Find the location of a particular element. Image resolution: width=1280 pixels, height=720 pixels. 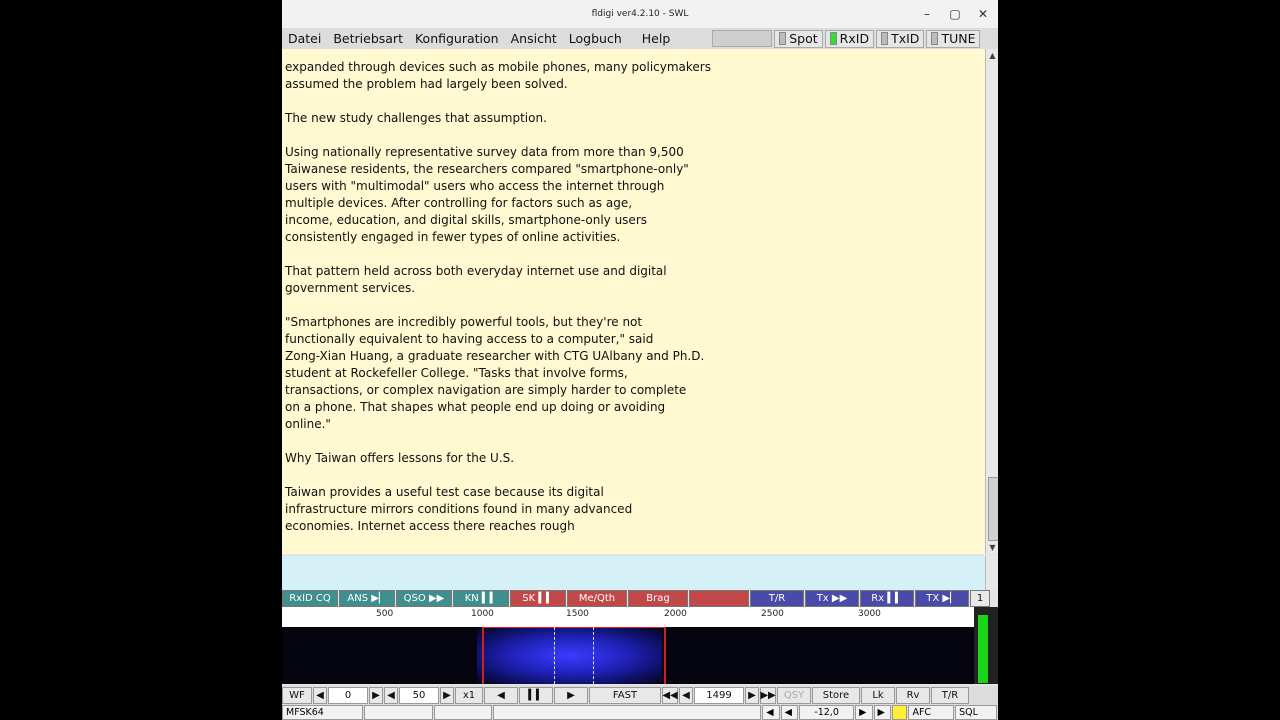

sql-inc-big-icon: ▶ is located at coordinates (882, 712).